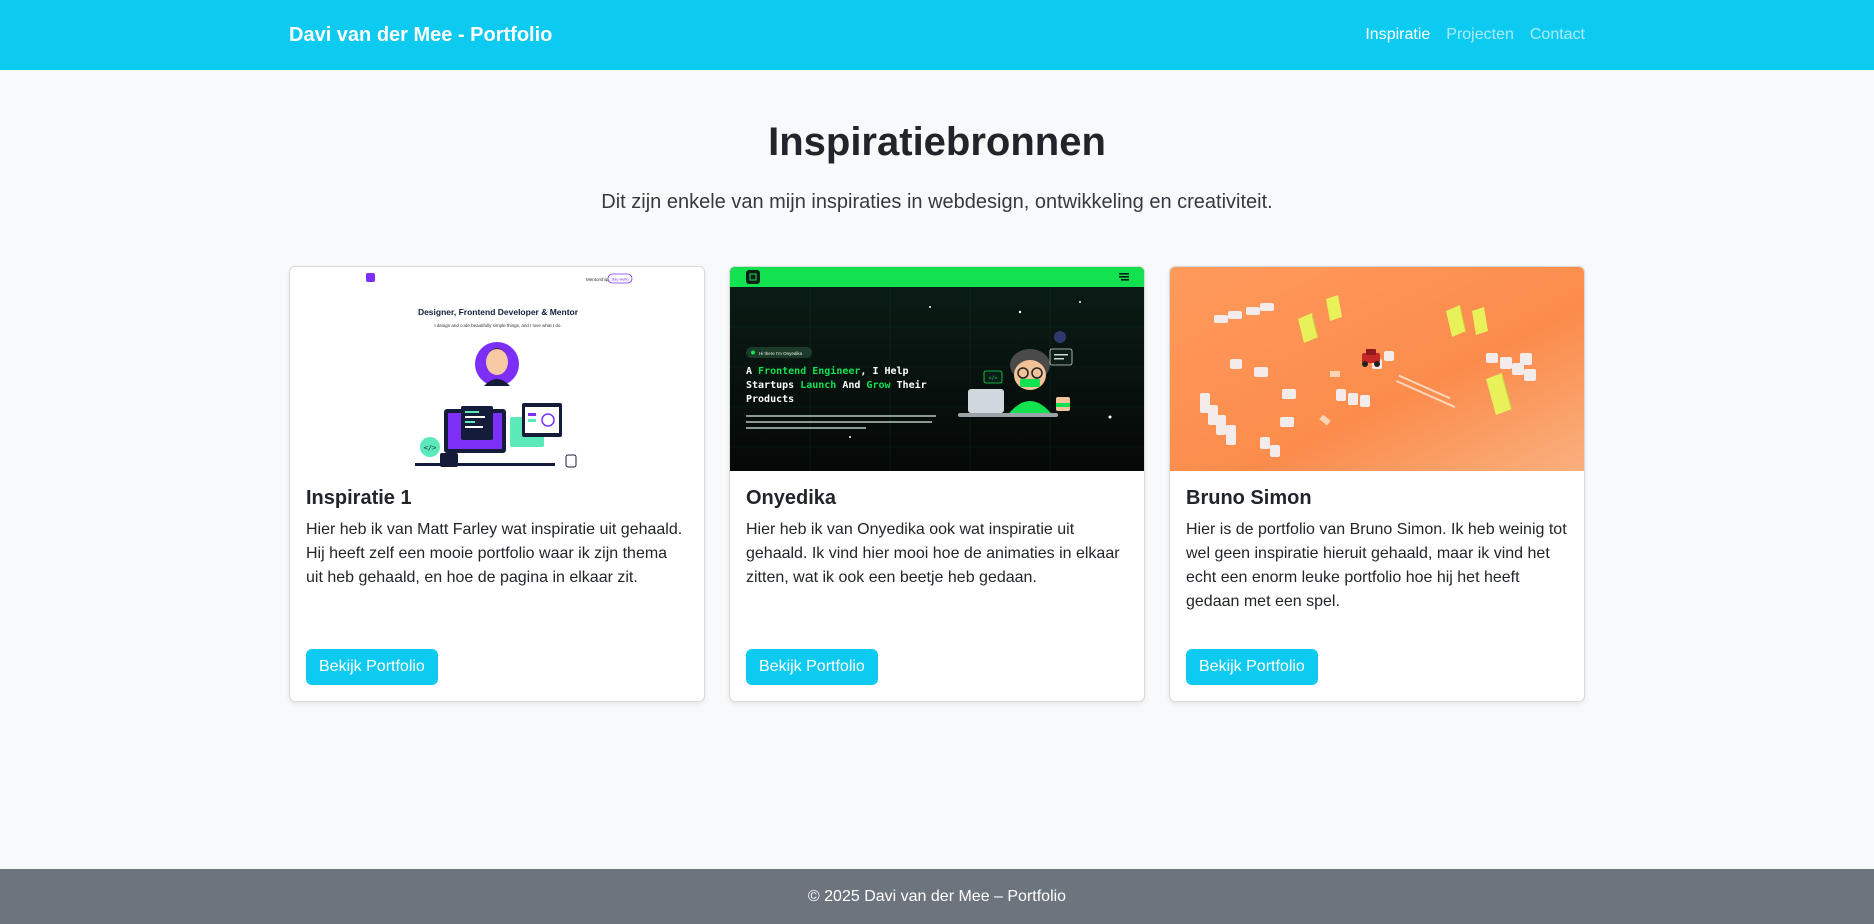 The height and width of the screenshot is (924, 1874). I want to click on thumb-pill: Hi there I'm Onyedika, so click(781, 353).